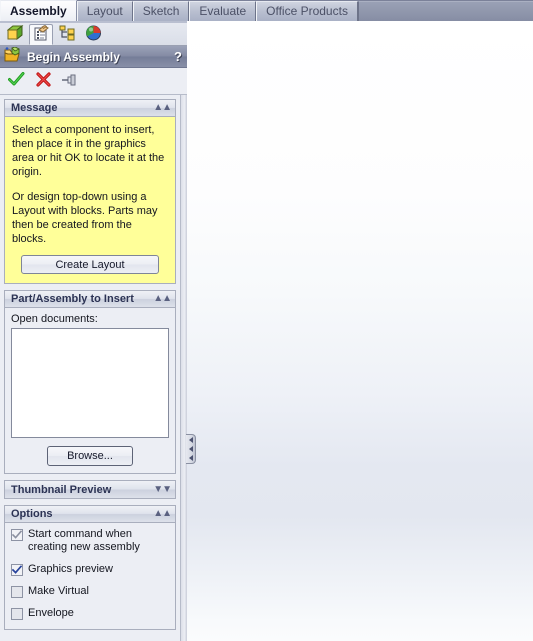  I want to click on display-manager-icon, so click(93, 34).